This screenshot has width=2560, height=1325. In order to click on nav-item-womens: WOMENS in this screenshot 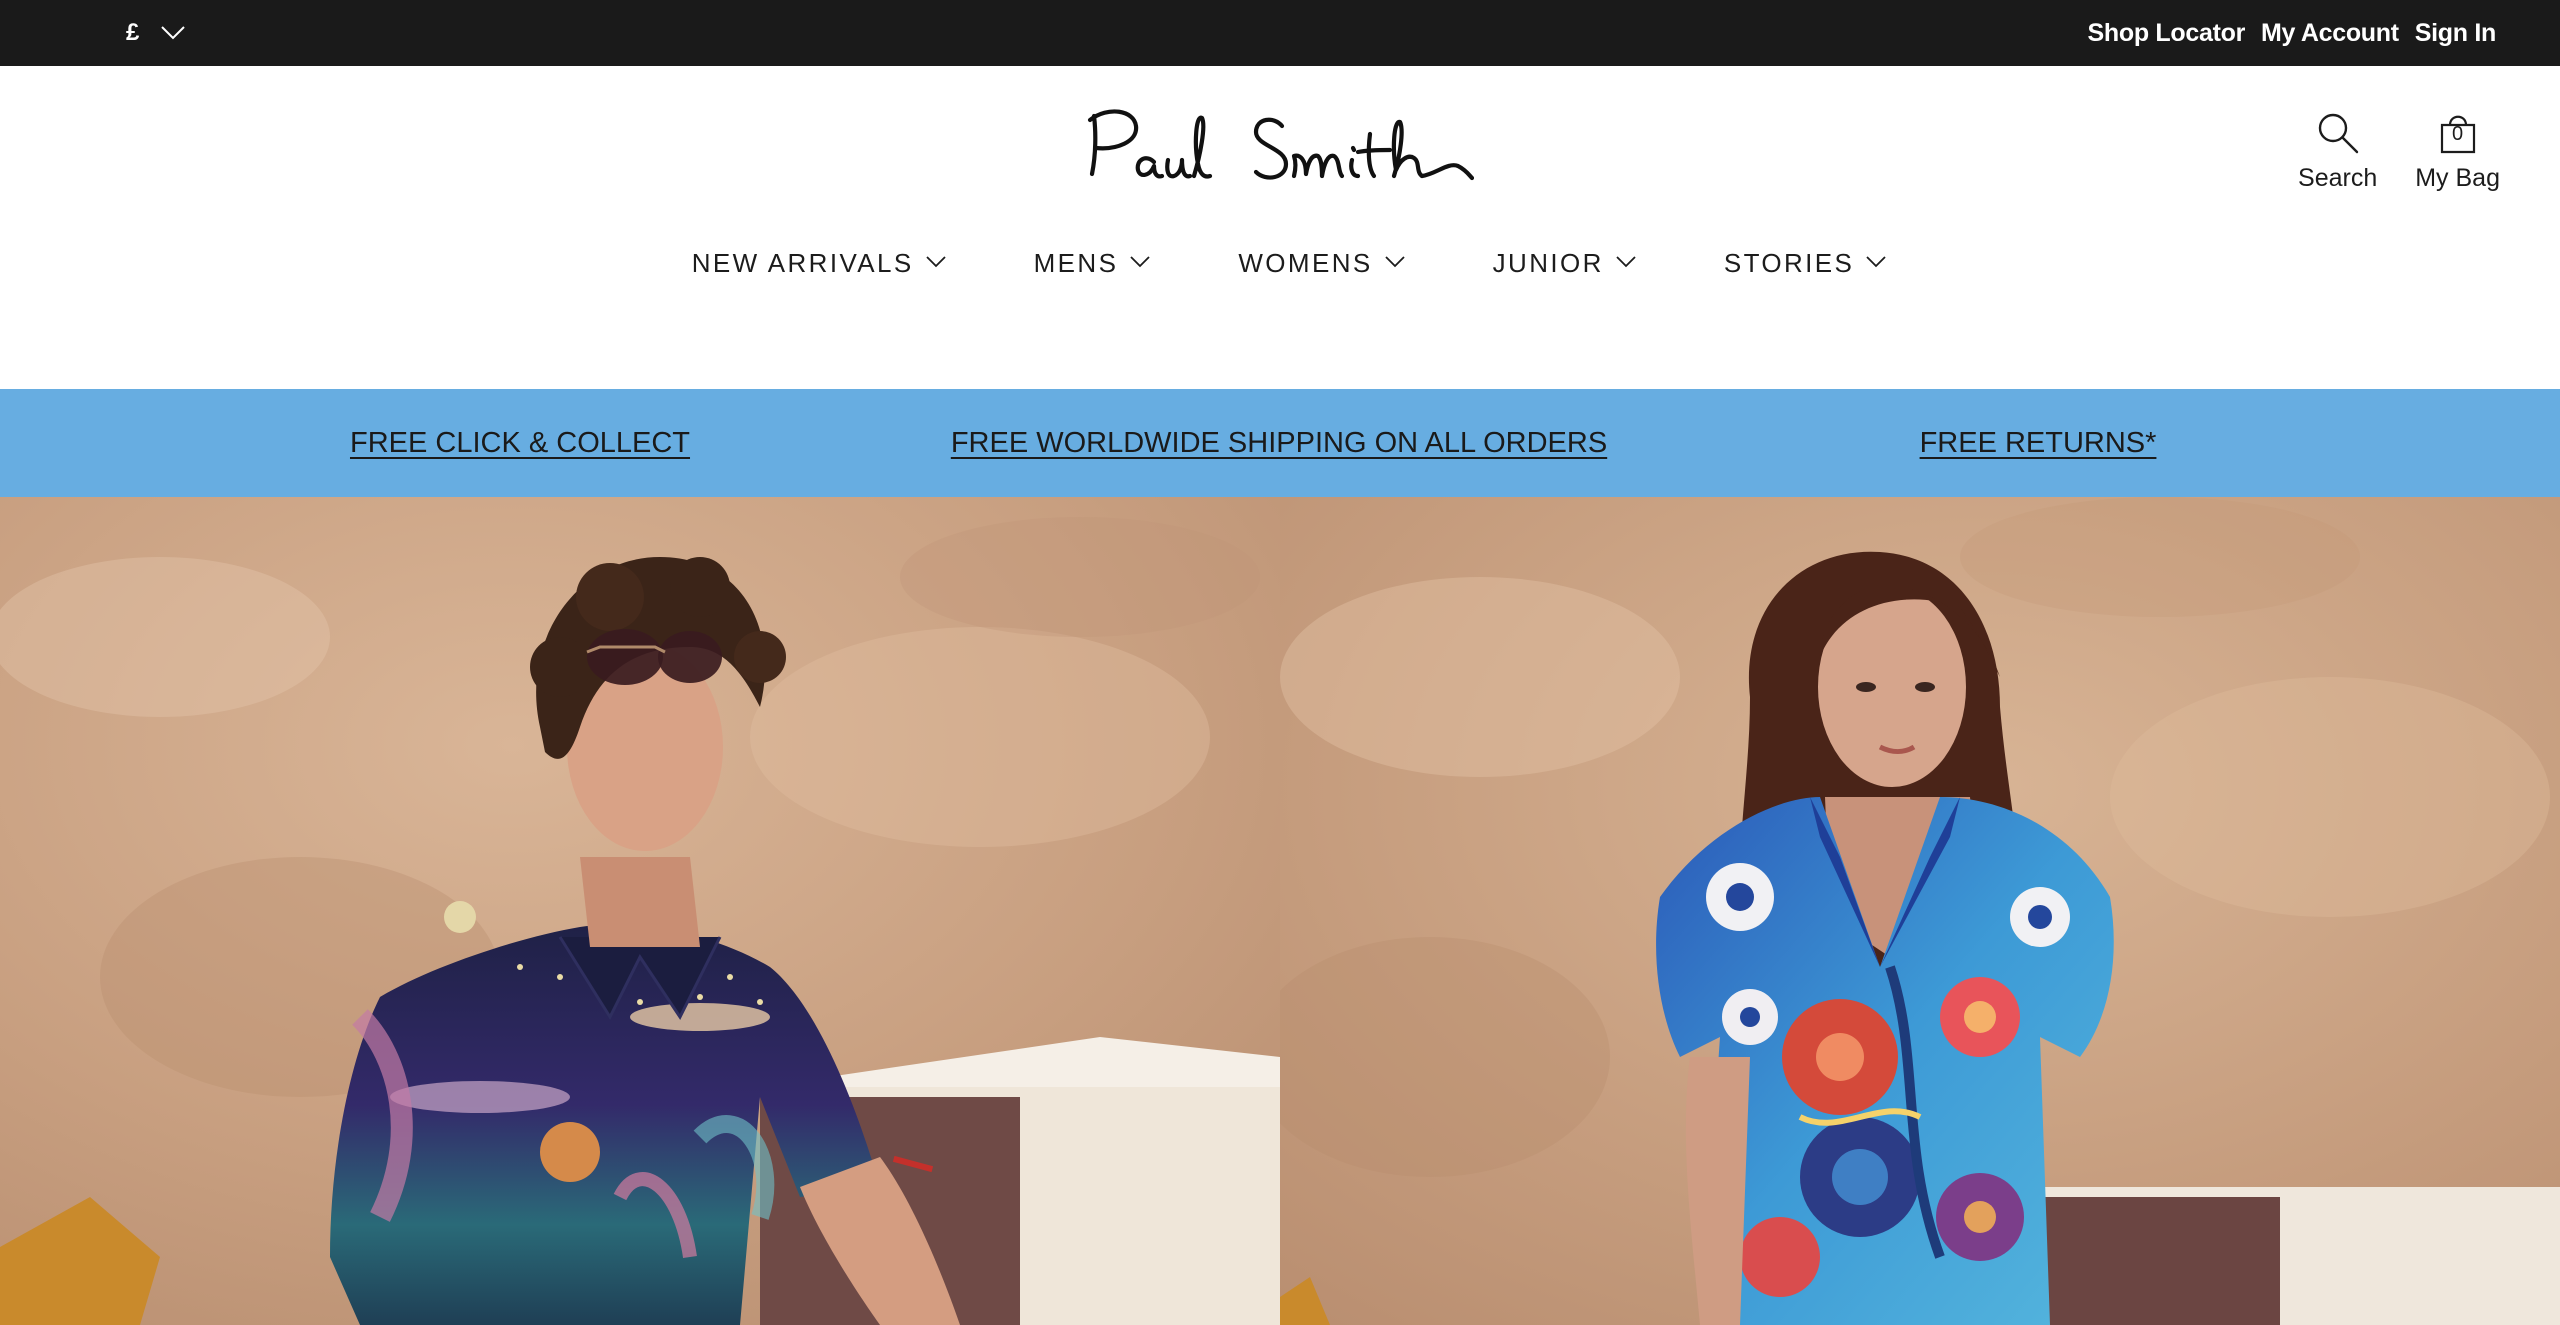, I will do `click(1321, 263)`.